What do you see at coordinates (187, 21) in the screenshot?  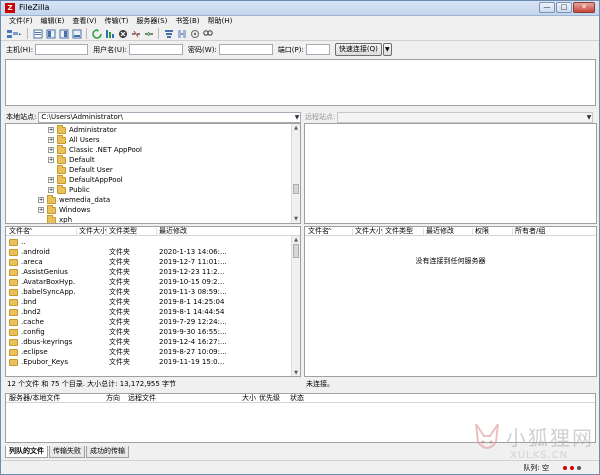 I see `menu-bookmarks: 书签(B)` at bounding box center [187, 21].